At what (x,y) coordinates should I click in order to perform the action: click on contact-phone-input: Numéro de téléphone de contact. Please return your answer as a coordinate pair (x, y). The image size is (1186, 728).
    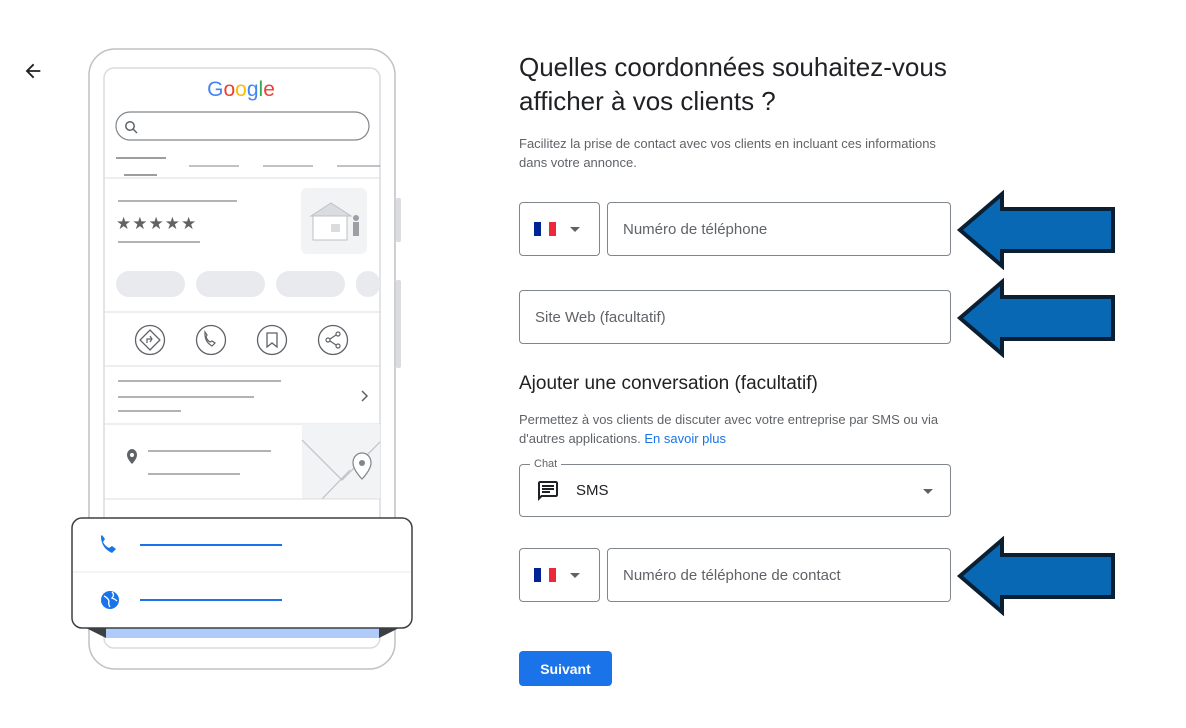
    Looking at the image, I should click on (779, 575).